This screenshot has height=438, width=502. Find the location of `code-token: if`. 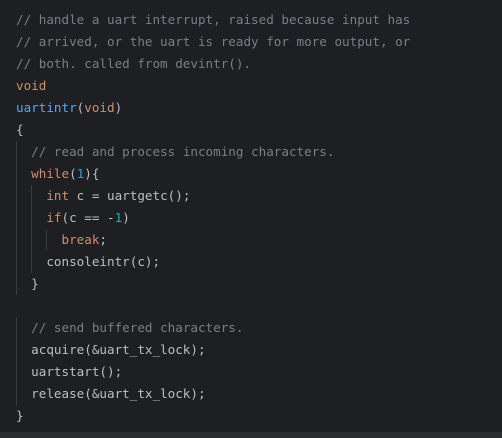

code-token: if is located at coordinates (54, 217).